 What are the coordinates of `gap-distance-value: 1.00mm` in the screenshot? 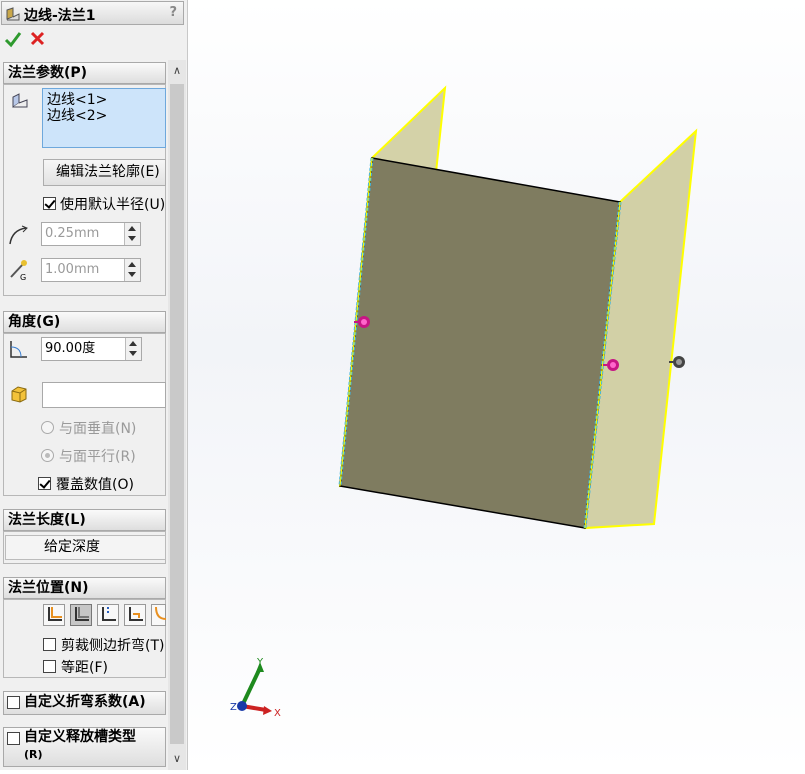 It's located at (72, 269).